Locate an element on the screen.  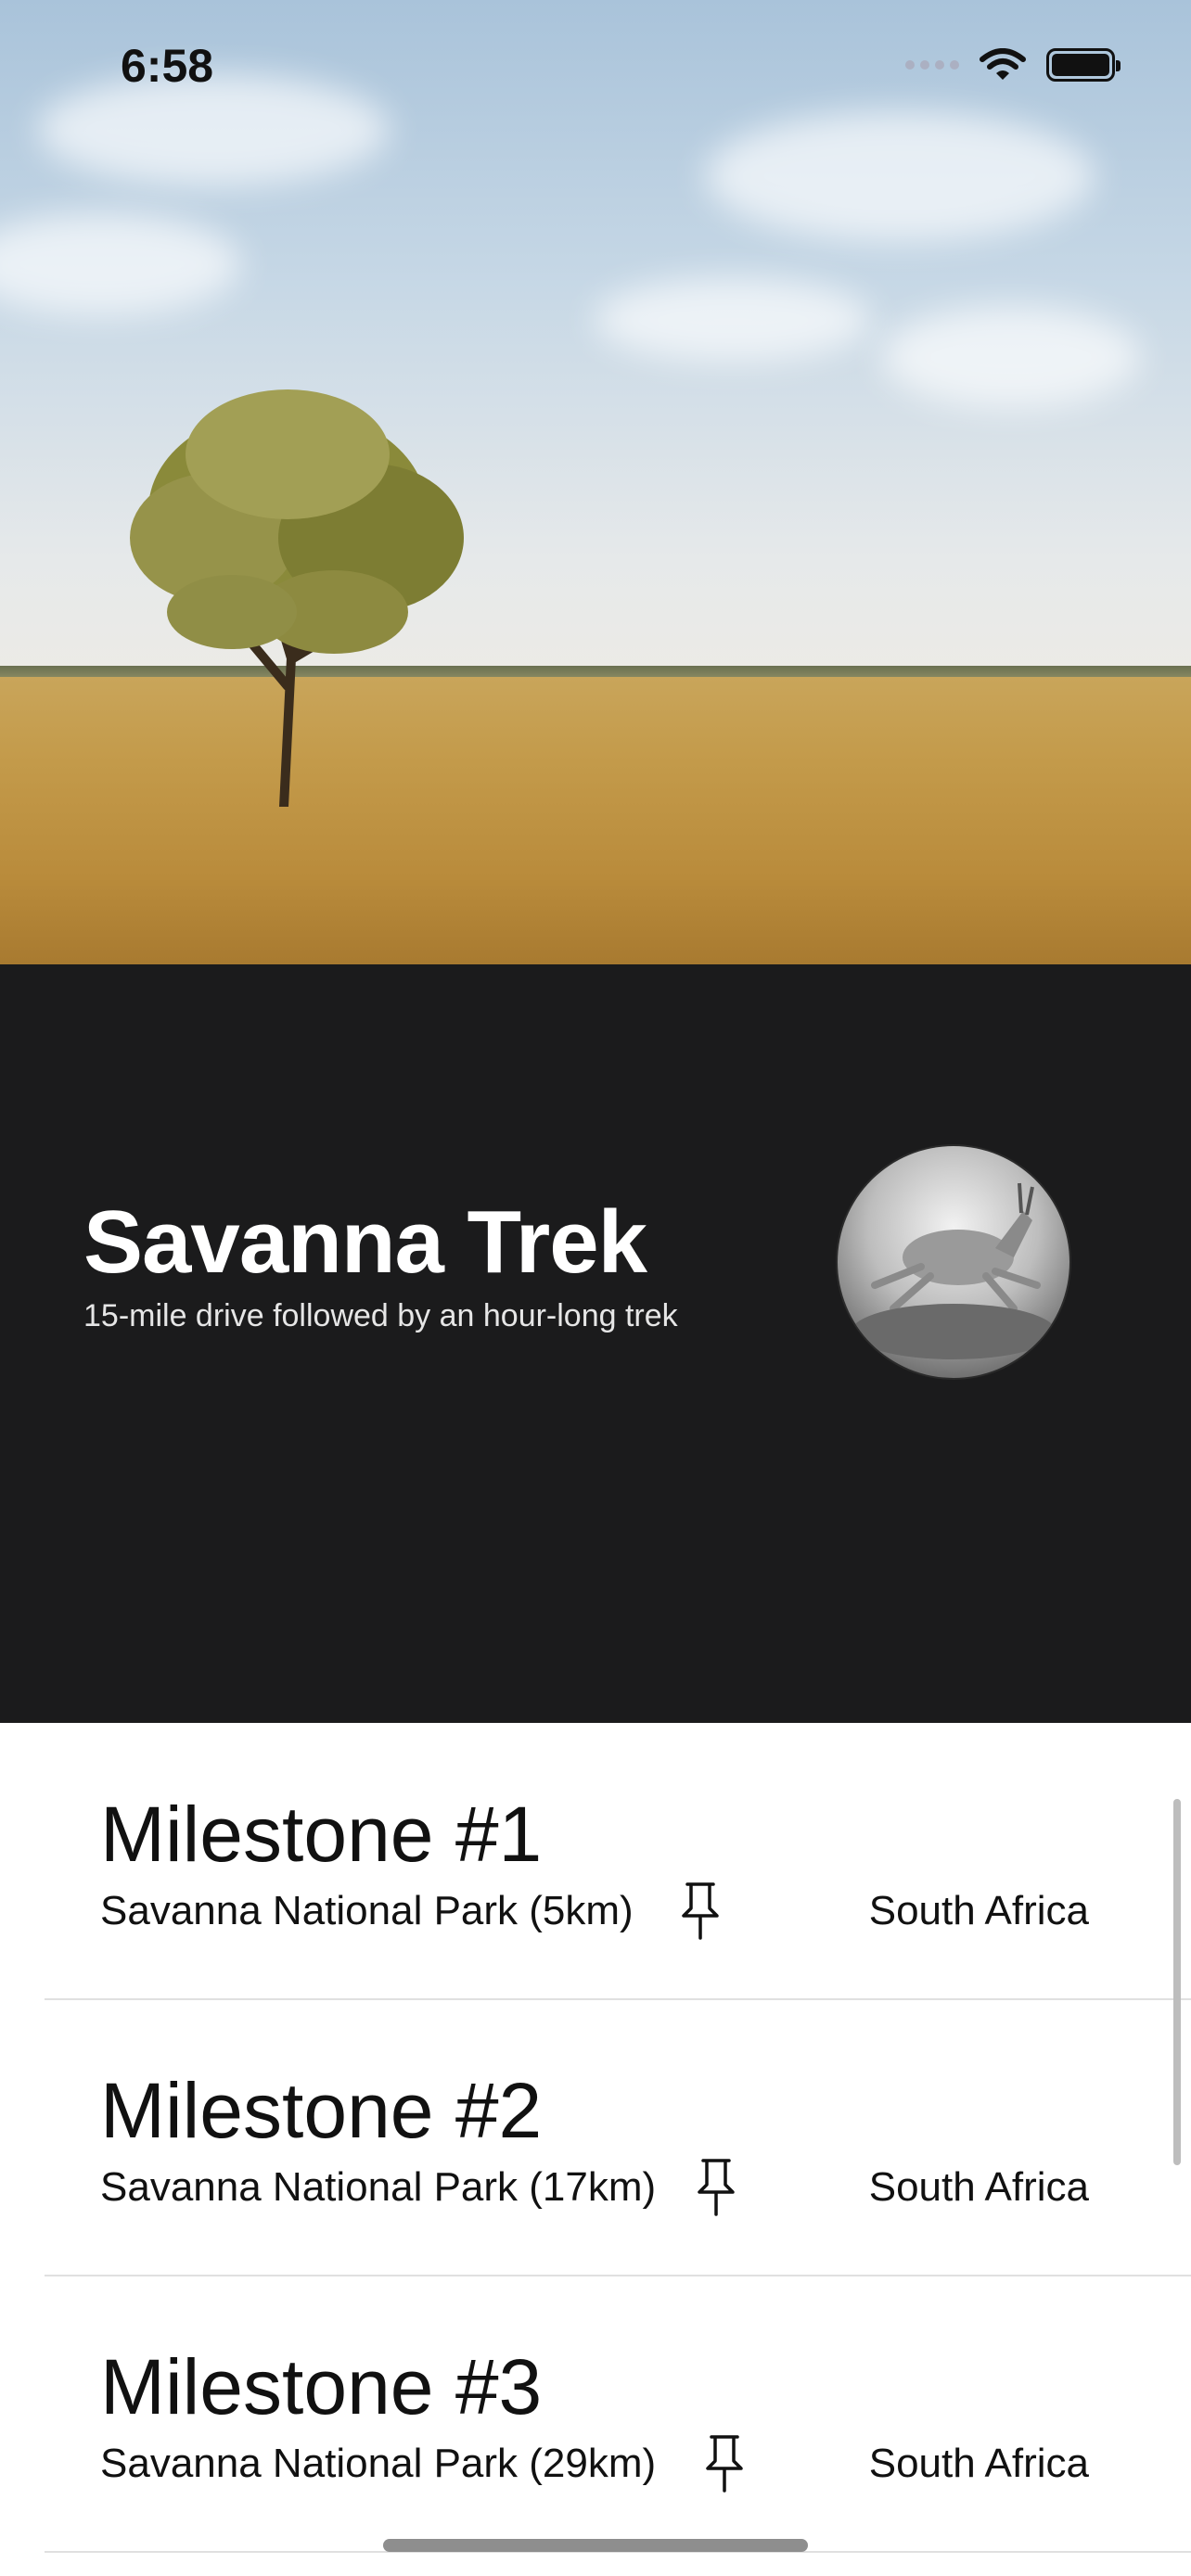
trek-title: Savanna Trek is located at coordinates (365, 1242).